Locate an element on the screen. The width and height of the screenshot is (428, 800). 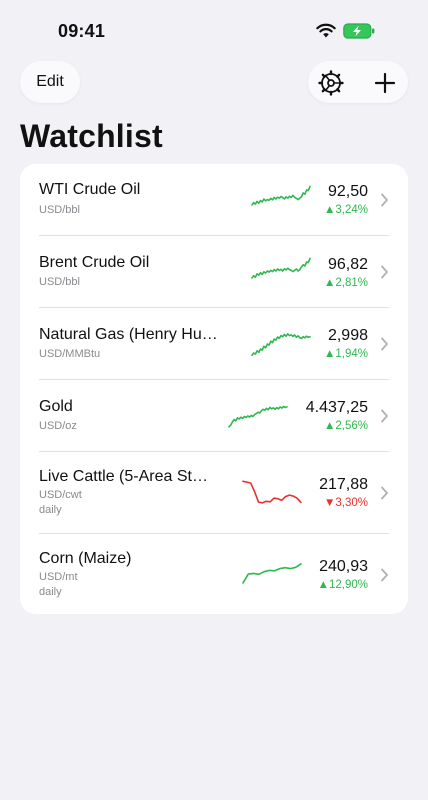
commodity-price: 92,50 is located at coordinates (347, 191).